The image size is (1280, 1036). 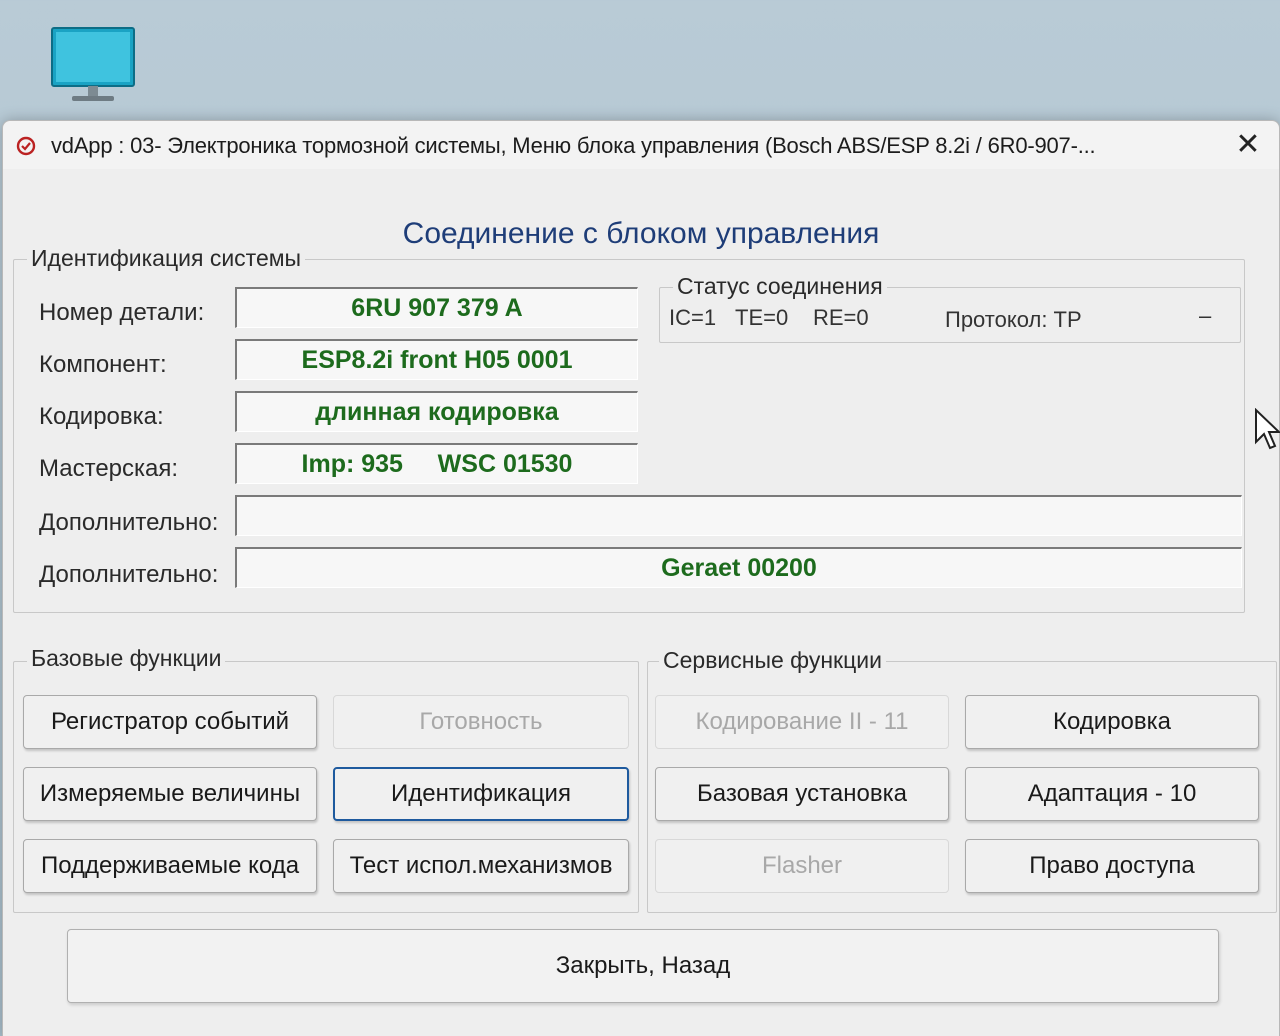 I want to click on close-back-button: Закрыть, Назад, so click(x=643, y=966).